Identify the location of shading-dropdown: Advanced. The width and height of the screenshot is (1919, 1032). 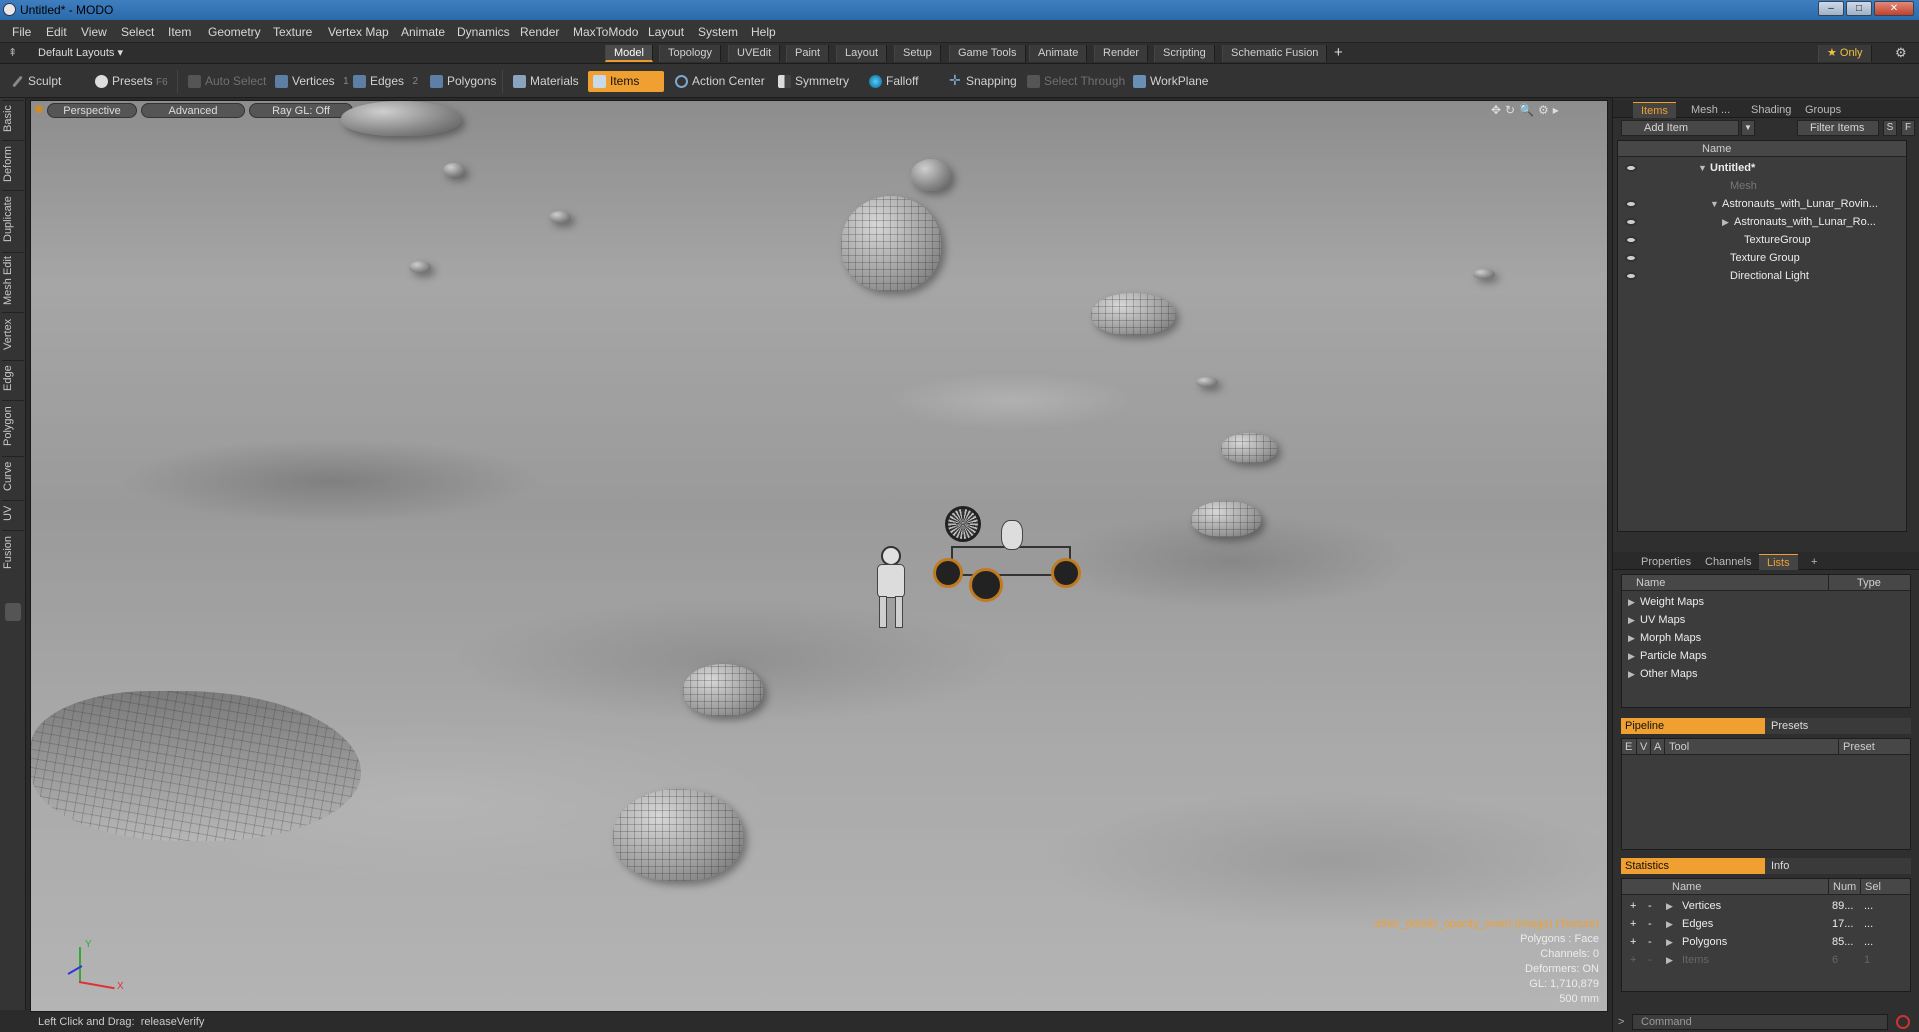
(193, 110).